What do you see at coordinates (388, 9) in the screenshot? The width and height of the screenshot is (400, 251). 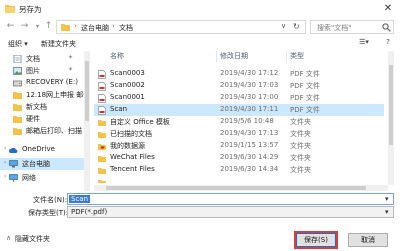 I see `close-button: ✕` at bounding box center [388, 9].